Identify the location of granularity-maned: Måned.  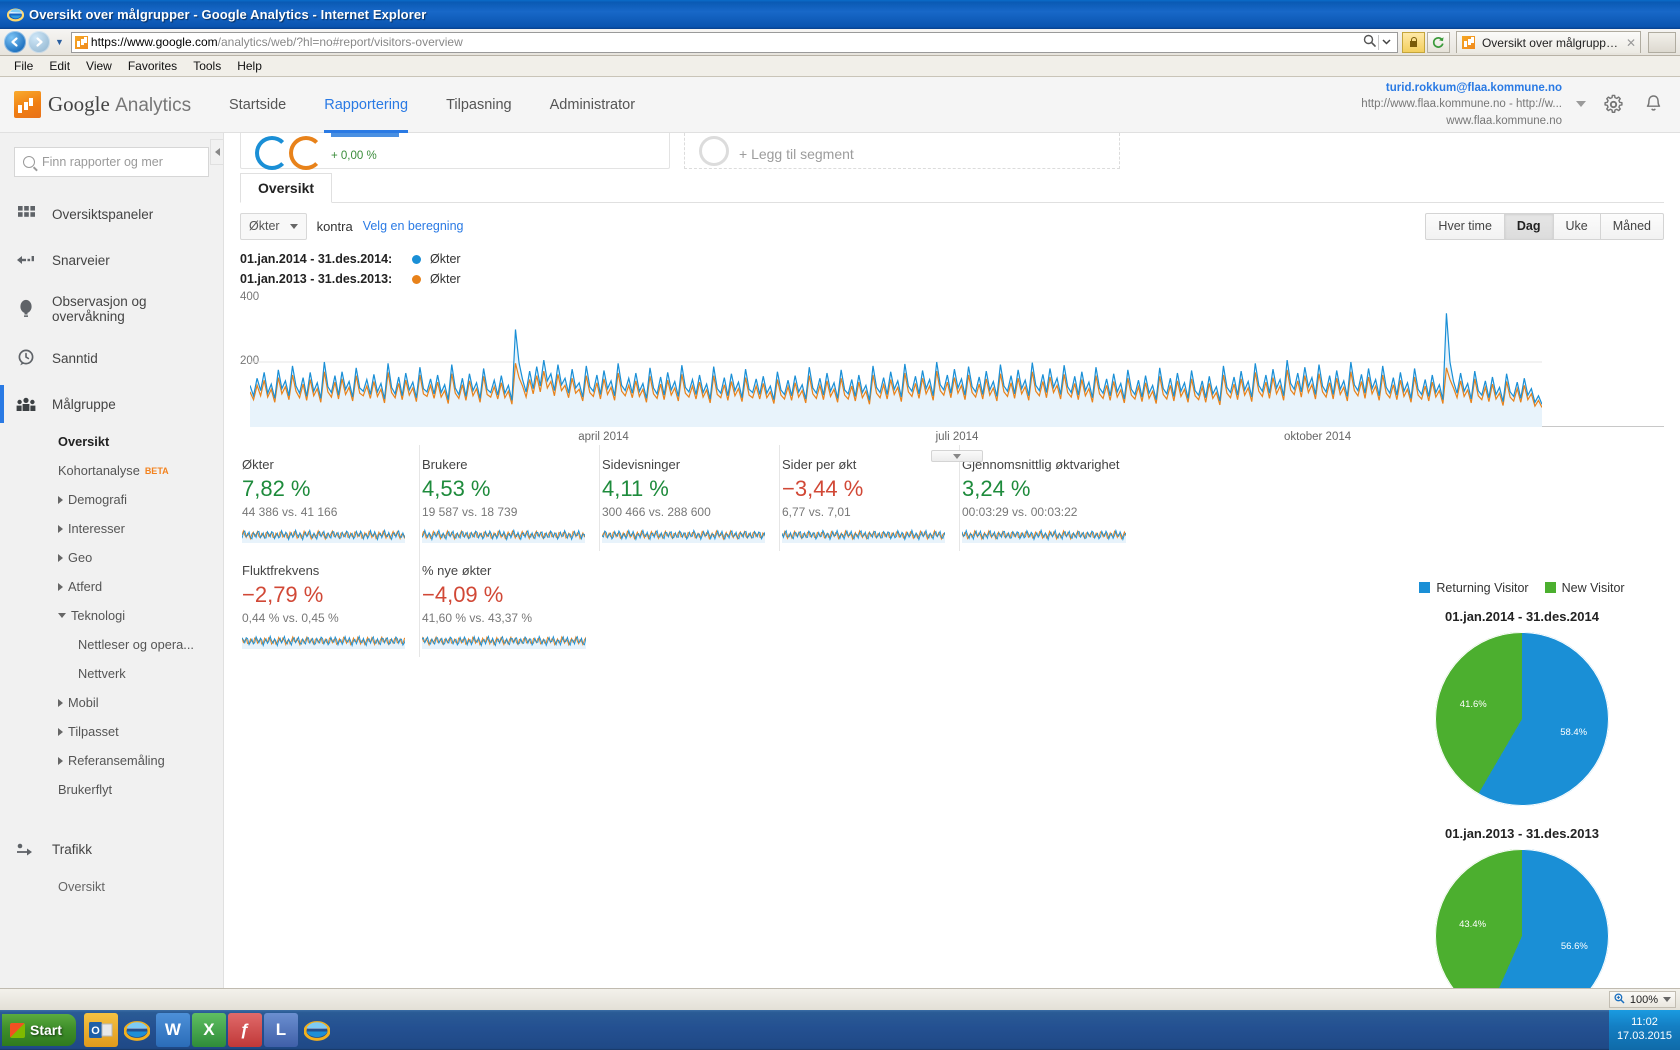
(1632, 226).